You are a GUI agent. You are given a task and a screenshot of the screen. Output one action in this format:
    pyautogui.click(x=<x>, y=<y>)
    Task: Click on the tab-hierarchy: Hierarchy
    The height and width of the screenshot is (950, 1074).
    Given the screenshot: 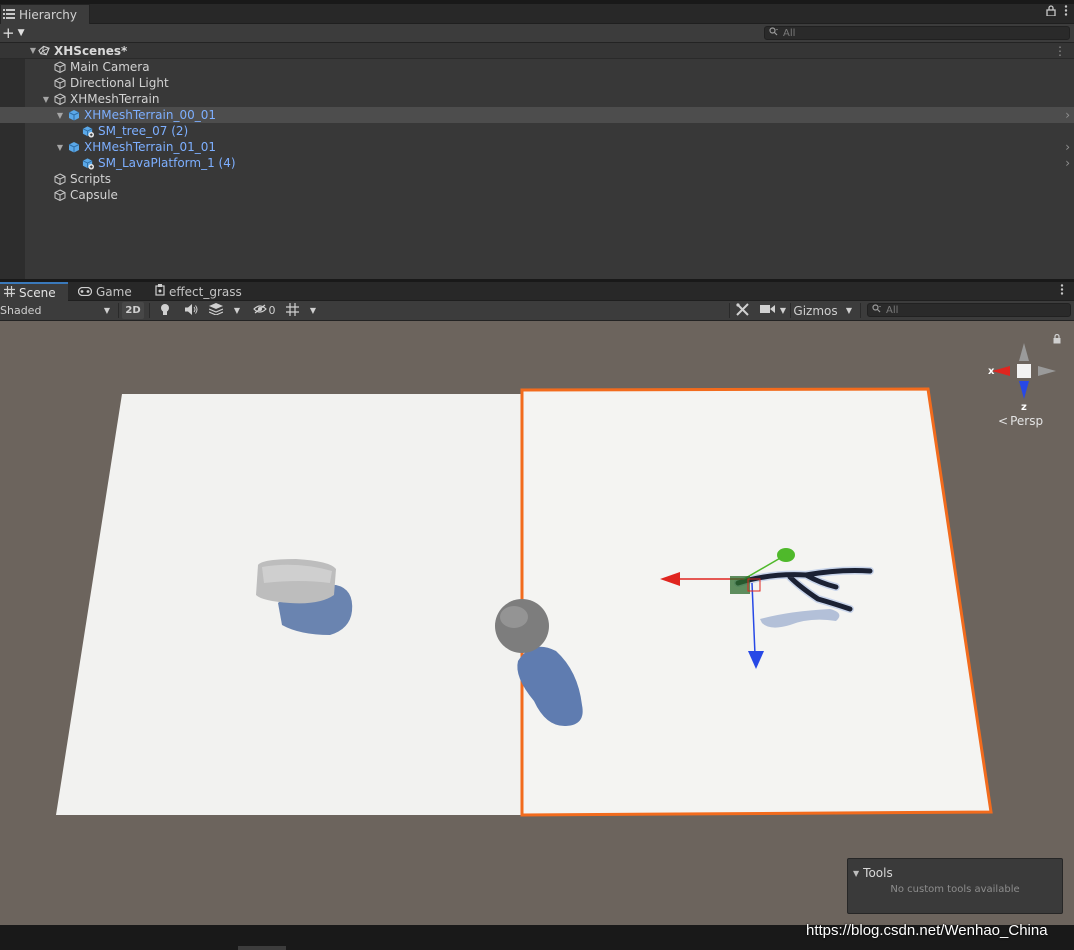 What is the action you would take?
    pyautogui.click(x=45, y=14)
    